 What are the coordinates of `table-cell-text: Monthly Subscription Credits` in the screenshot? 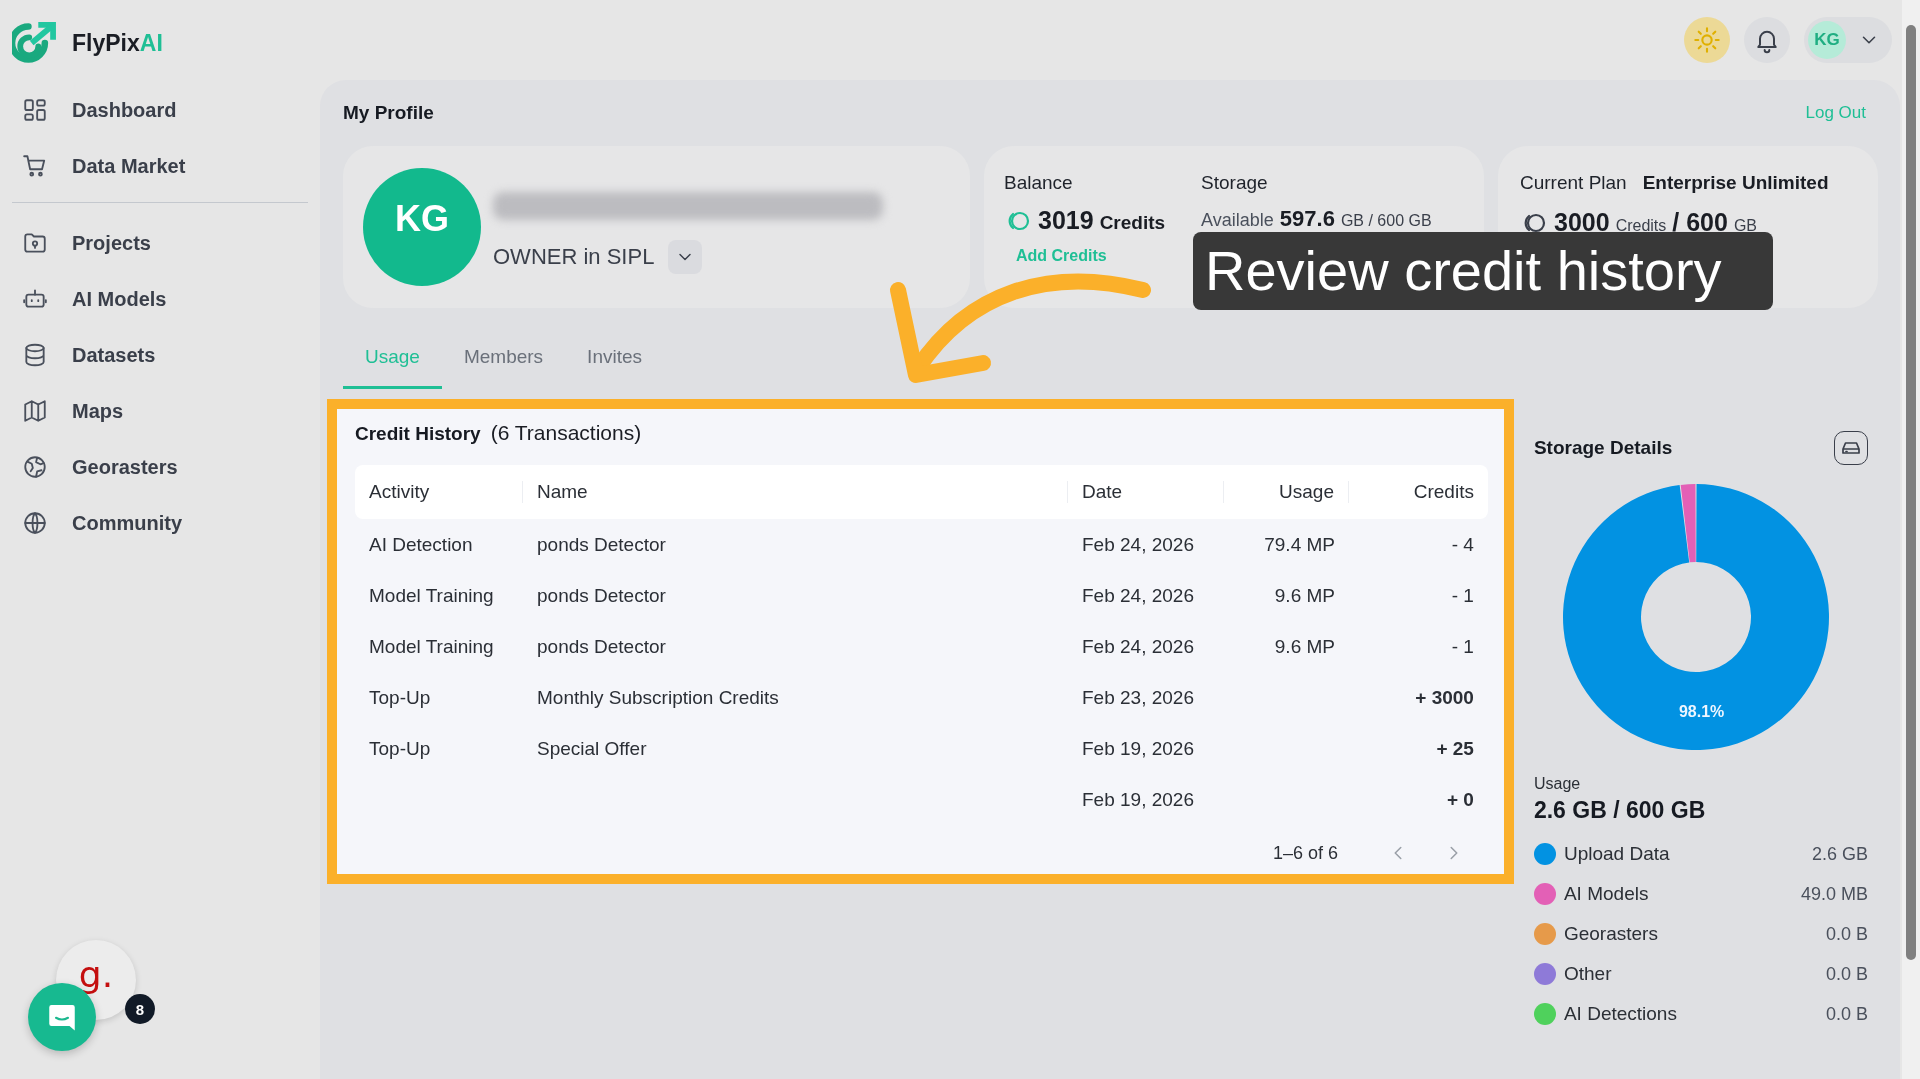 It's located at (658, 697).